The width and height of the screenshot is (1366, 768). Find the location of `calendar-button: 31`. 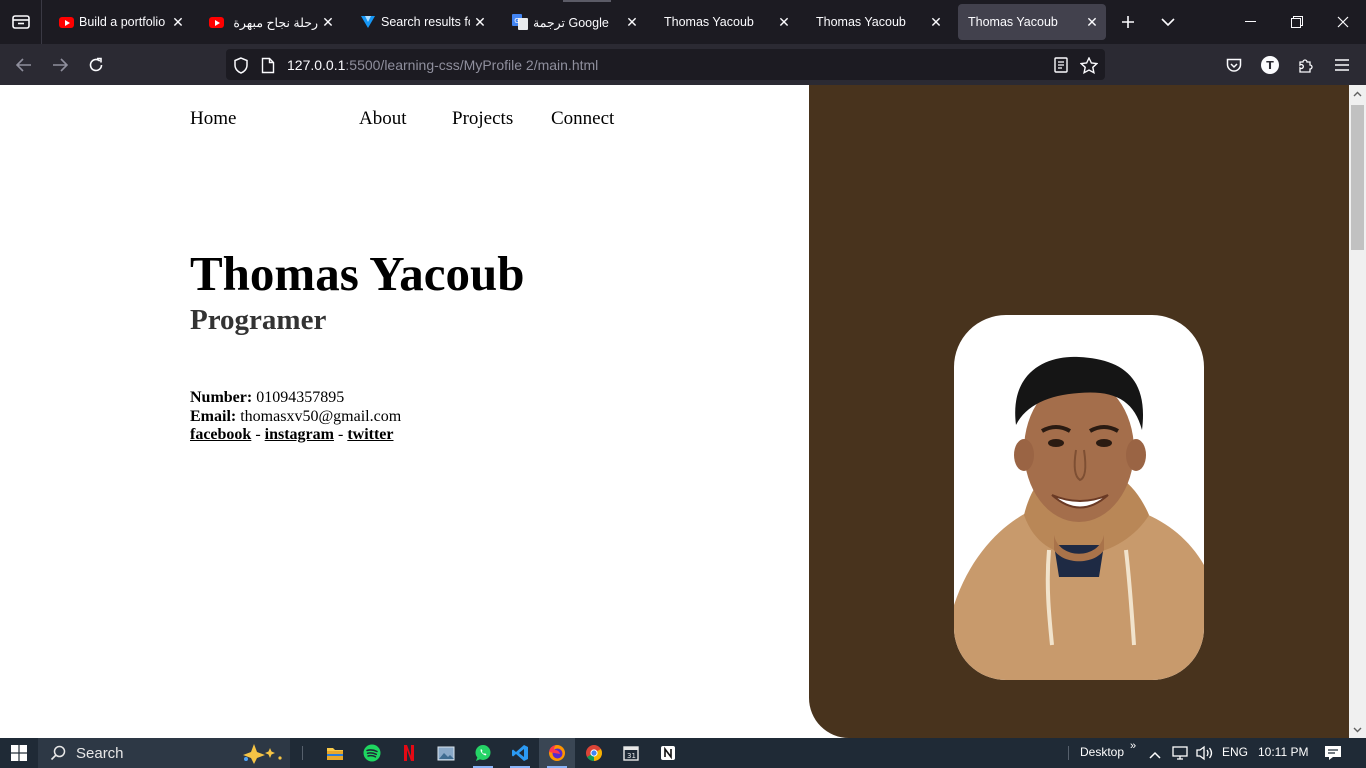

calendar-button: 31 is located at coordinates (631, 753).